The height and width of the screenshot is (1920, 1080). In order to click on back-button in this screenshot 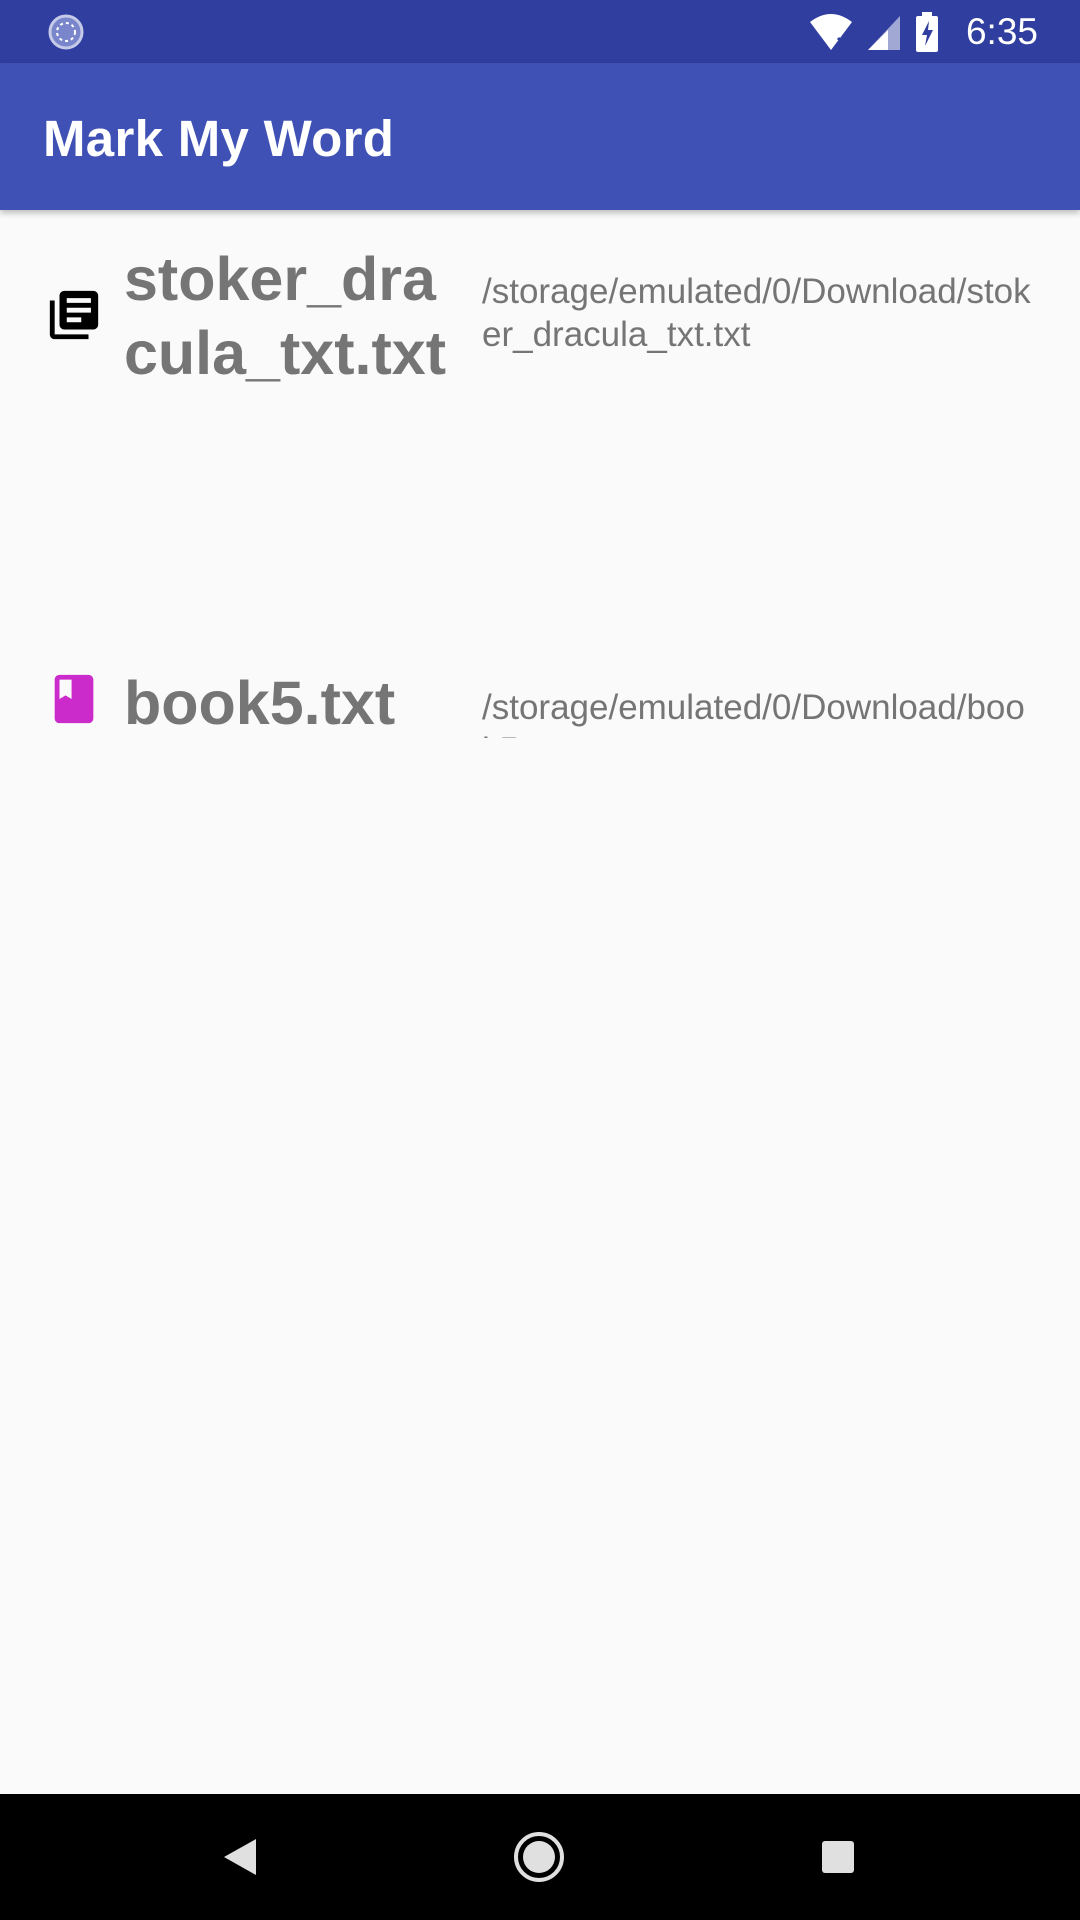, I will do `click(240, 1857)`.